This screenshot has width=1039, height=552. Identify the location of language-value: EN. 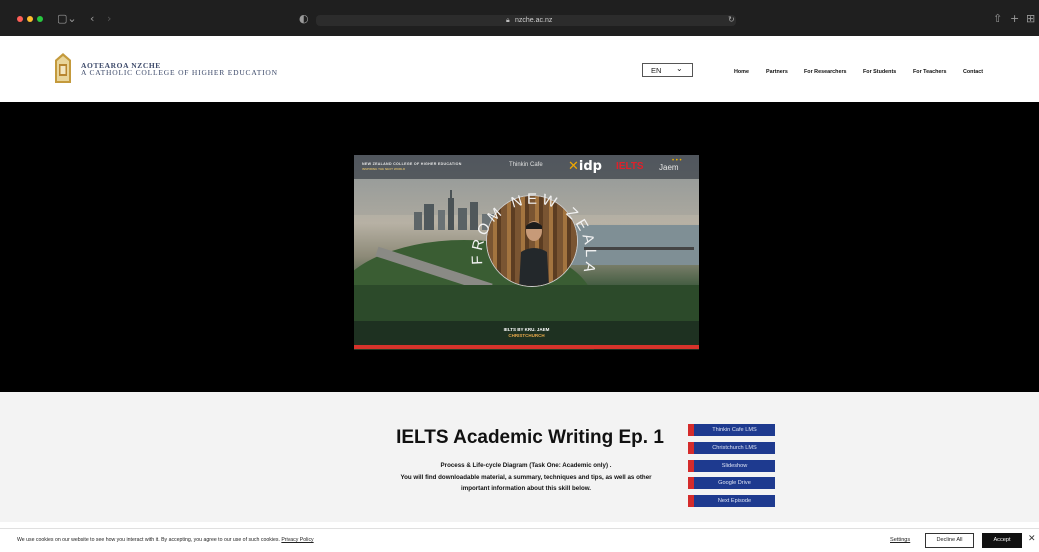
(656, 70).